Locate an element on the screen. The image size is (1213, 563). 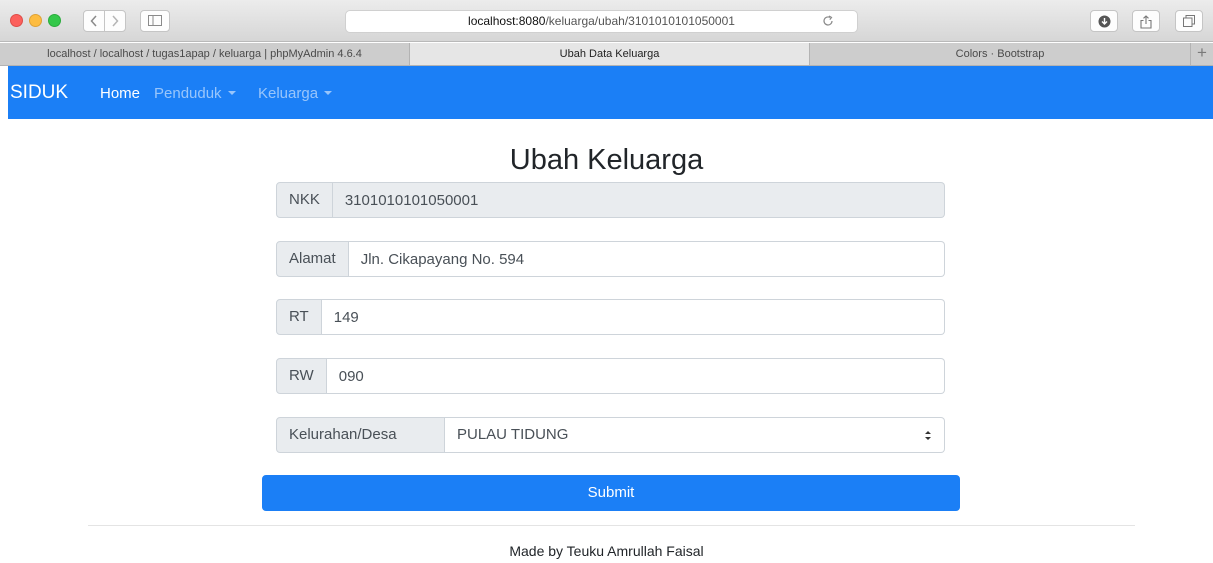
rw-field is located at coordinates (635, 376).